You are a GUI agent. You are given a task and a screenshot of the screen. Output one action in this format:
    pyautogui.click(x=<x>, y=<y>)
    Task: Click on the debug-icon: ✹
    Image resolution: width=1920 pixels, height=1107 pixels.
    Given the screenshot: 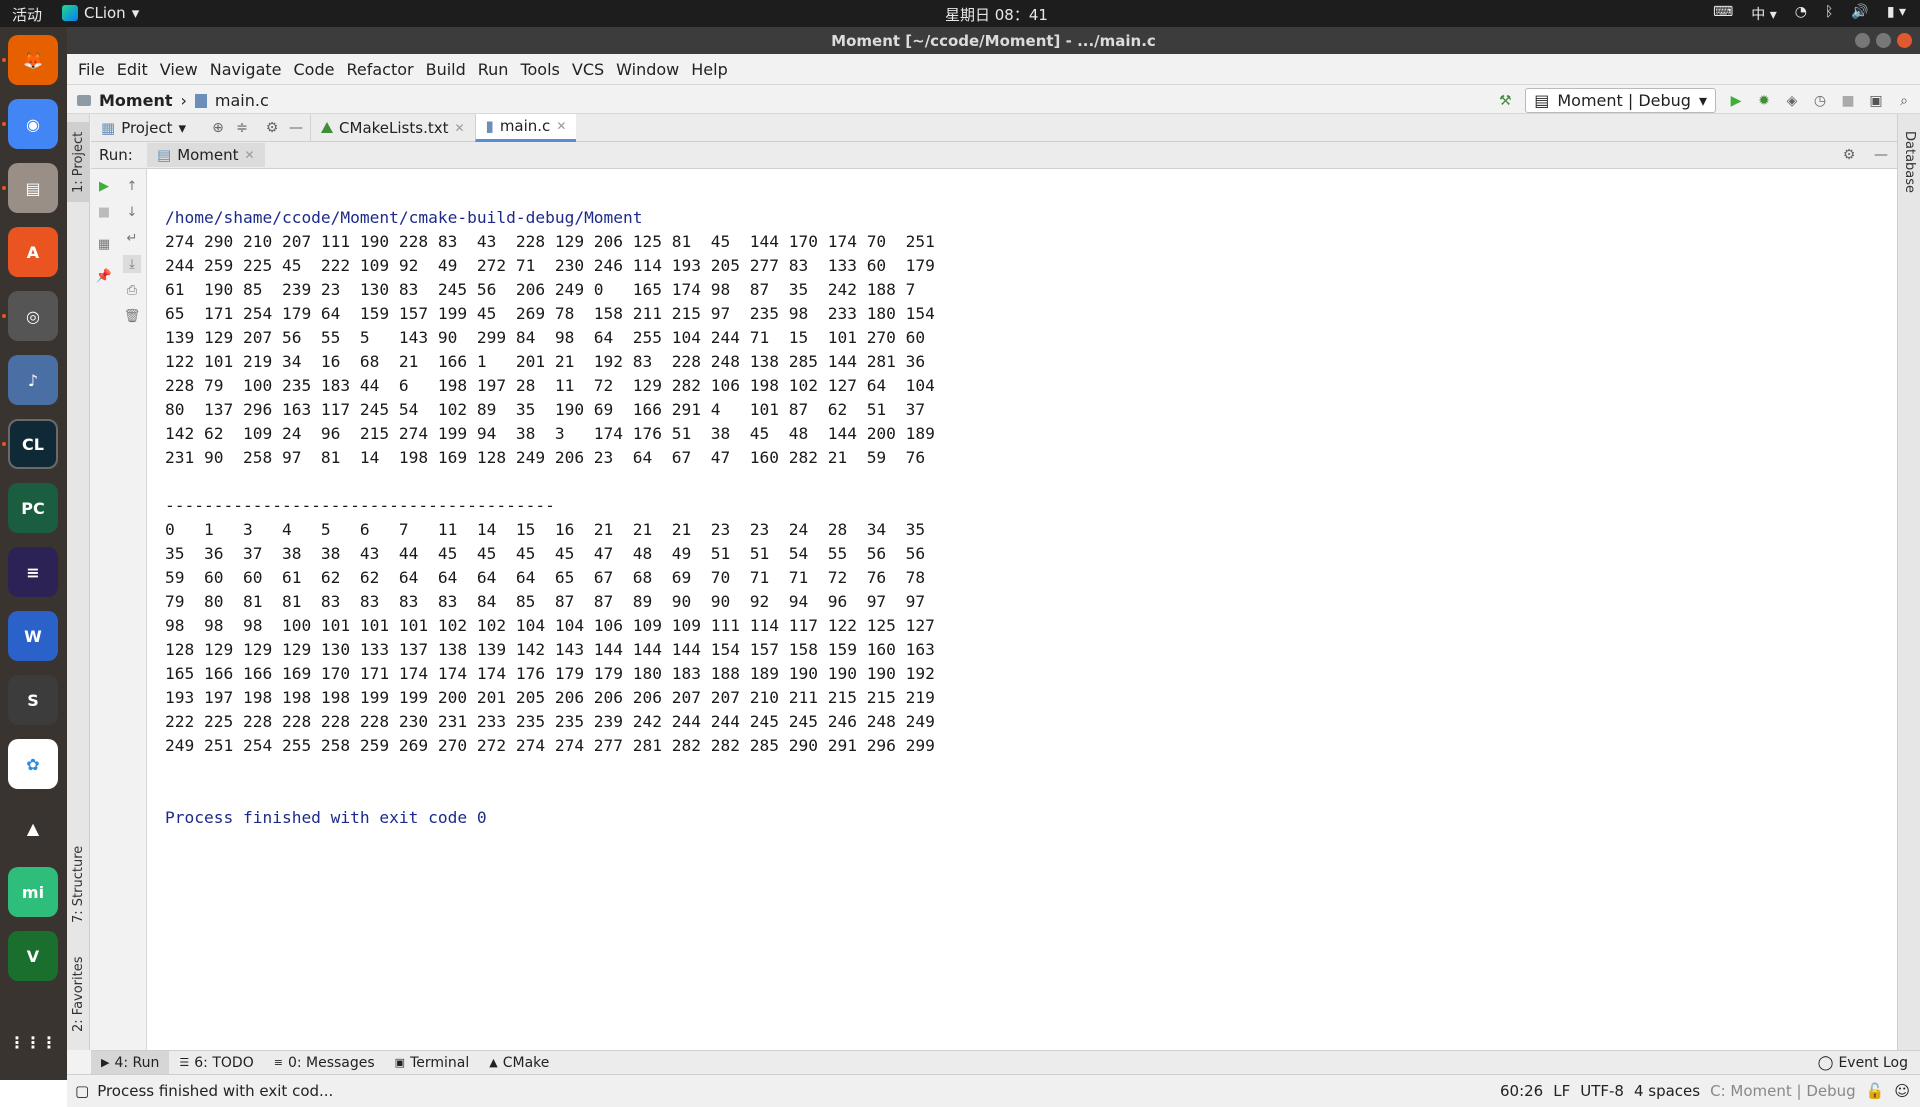 What is the action you would take?
    pyautogui.click(x=1764, y=101)
    